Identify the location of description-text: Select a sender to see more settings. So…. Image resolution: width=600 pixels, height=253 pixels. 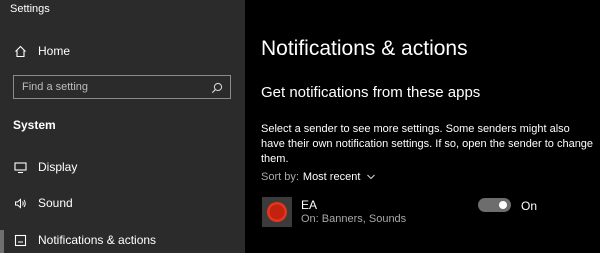
(427, 144).